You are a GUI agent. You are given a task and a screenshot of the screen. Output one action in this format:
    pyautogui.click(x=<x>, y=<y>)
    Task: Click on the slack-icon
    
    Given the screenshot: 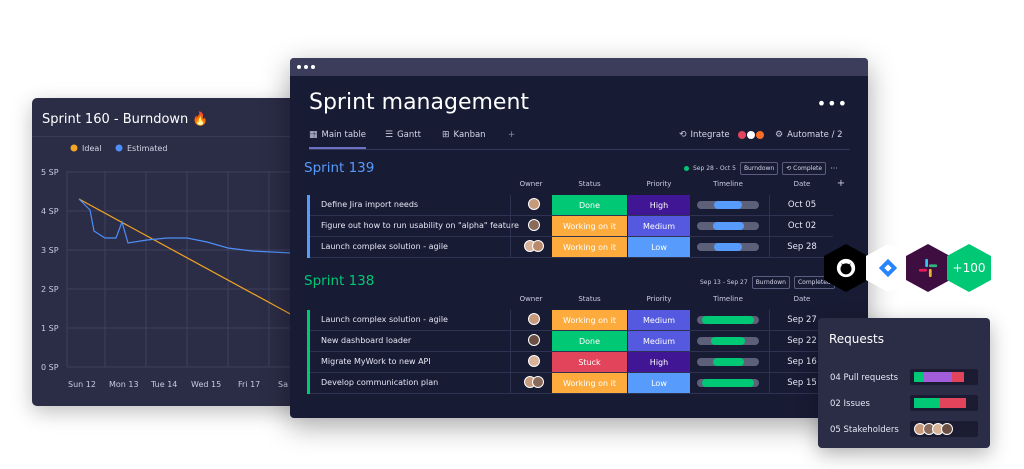 What is the action you would take?
    pyautogui.click(x=928, y=268)
    